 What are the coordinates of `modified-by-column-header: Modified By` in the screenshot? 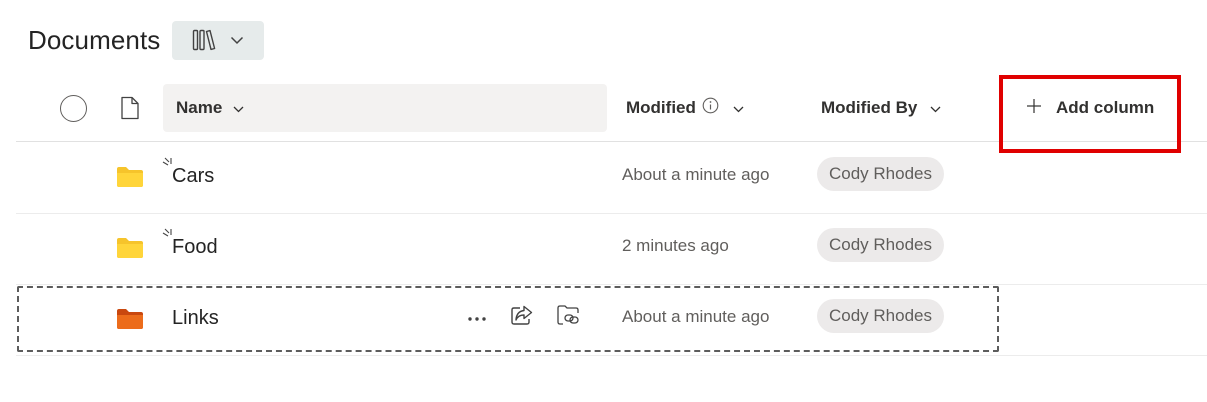 It's located at (881, 108).